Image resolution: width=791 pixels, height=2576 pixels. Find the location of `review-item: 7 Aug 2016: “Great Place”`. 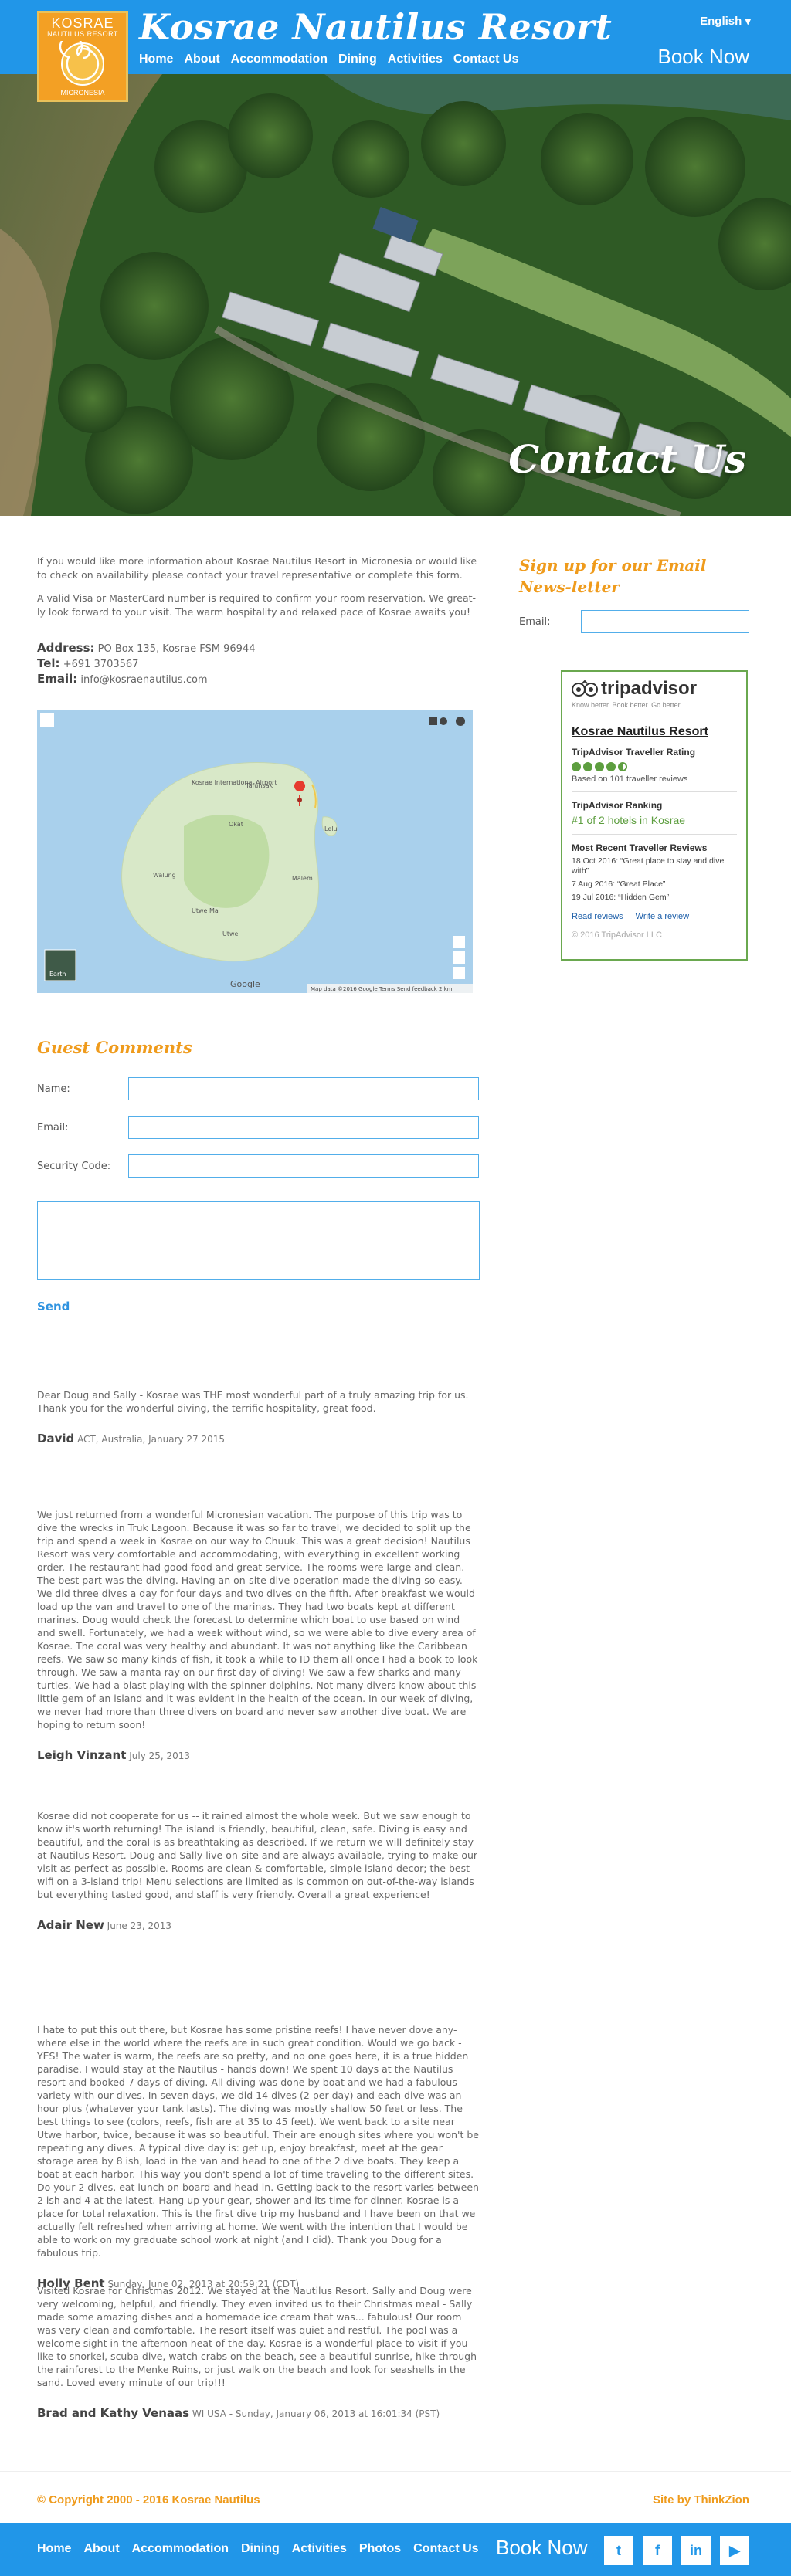

review-item: 7 Aug 2016: “Great Place” is located at coordinates (654, 885).